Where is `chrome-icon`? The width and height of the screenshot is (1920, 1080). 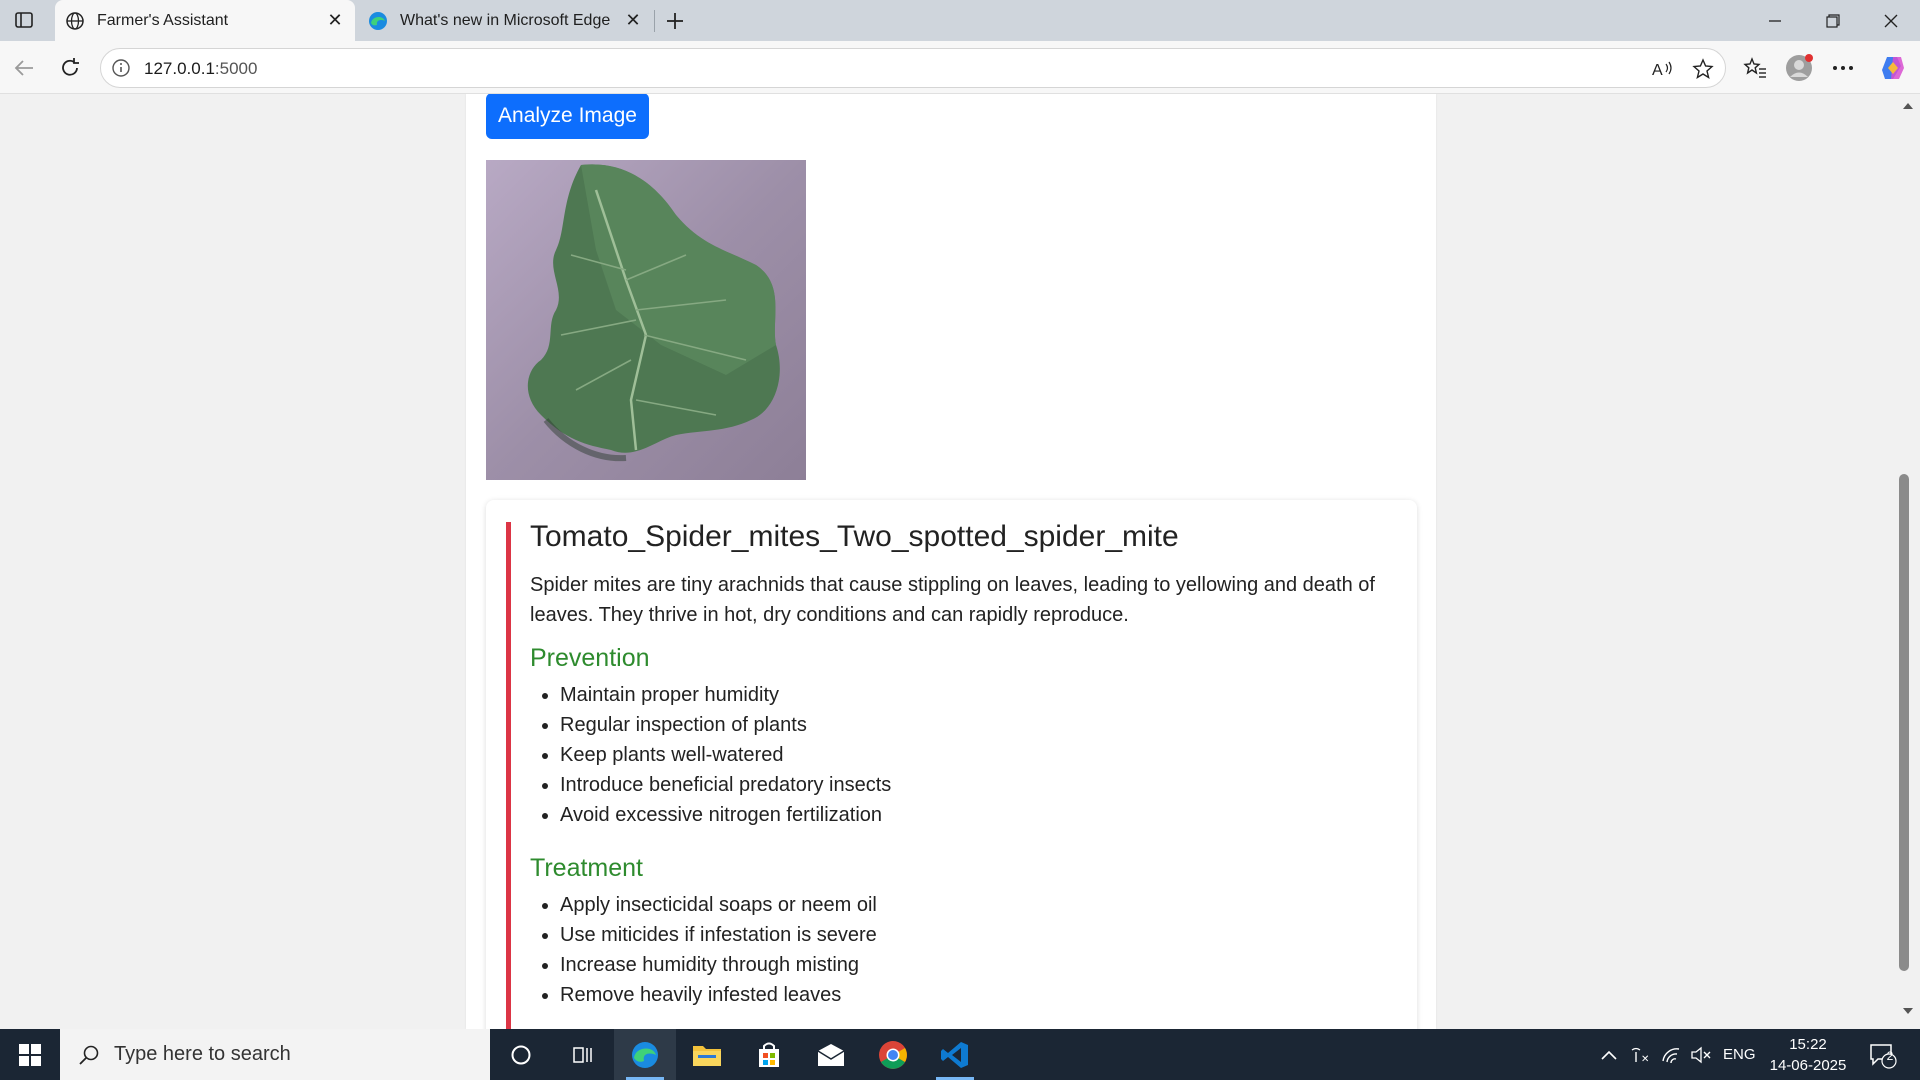
chrome-icon is located at coordinates (893, 1054).